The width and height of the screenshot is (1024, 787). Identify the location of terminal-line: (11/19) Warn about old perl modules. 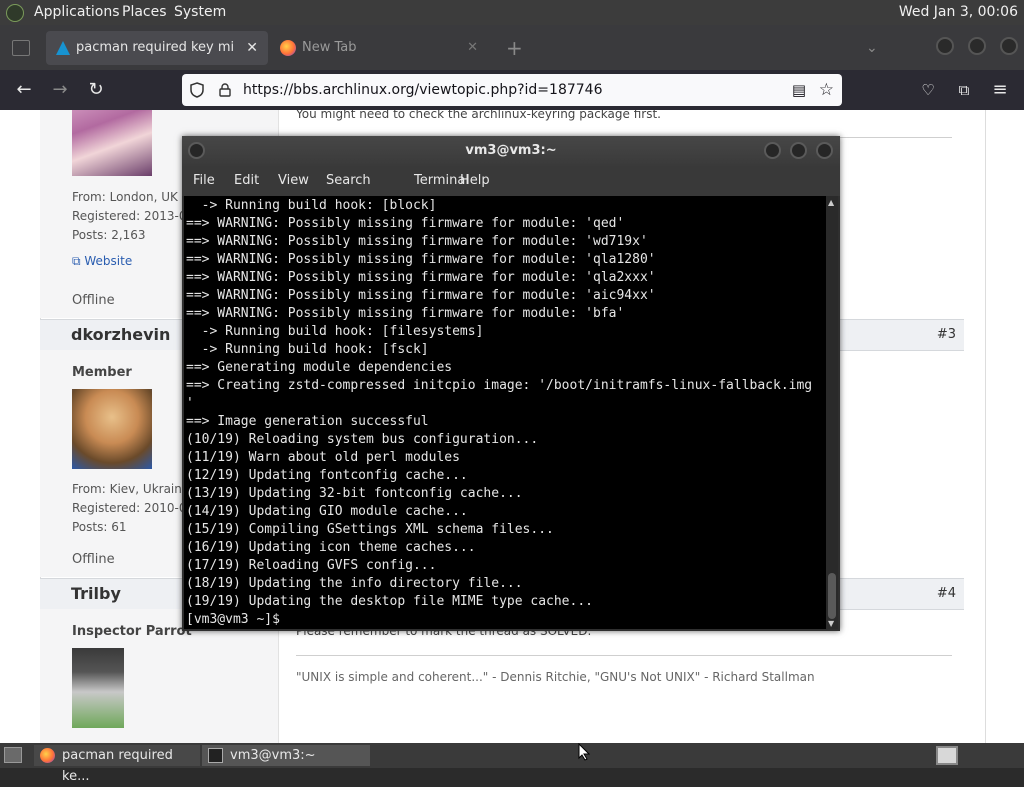
(323, 457).